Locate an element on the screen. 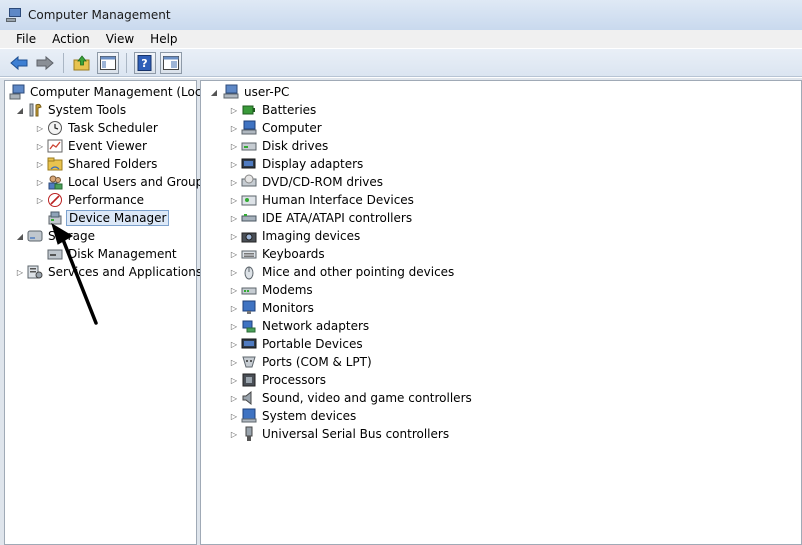 This screenshot has height=545, width=802. device-category-row: ▷ DVD/CD-ROM drives is located at coordinates (307, 182).